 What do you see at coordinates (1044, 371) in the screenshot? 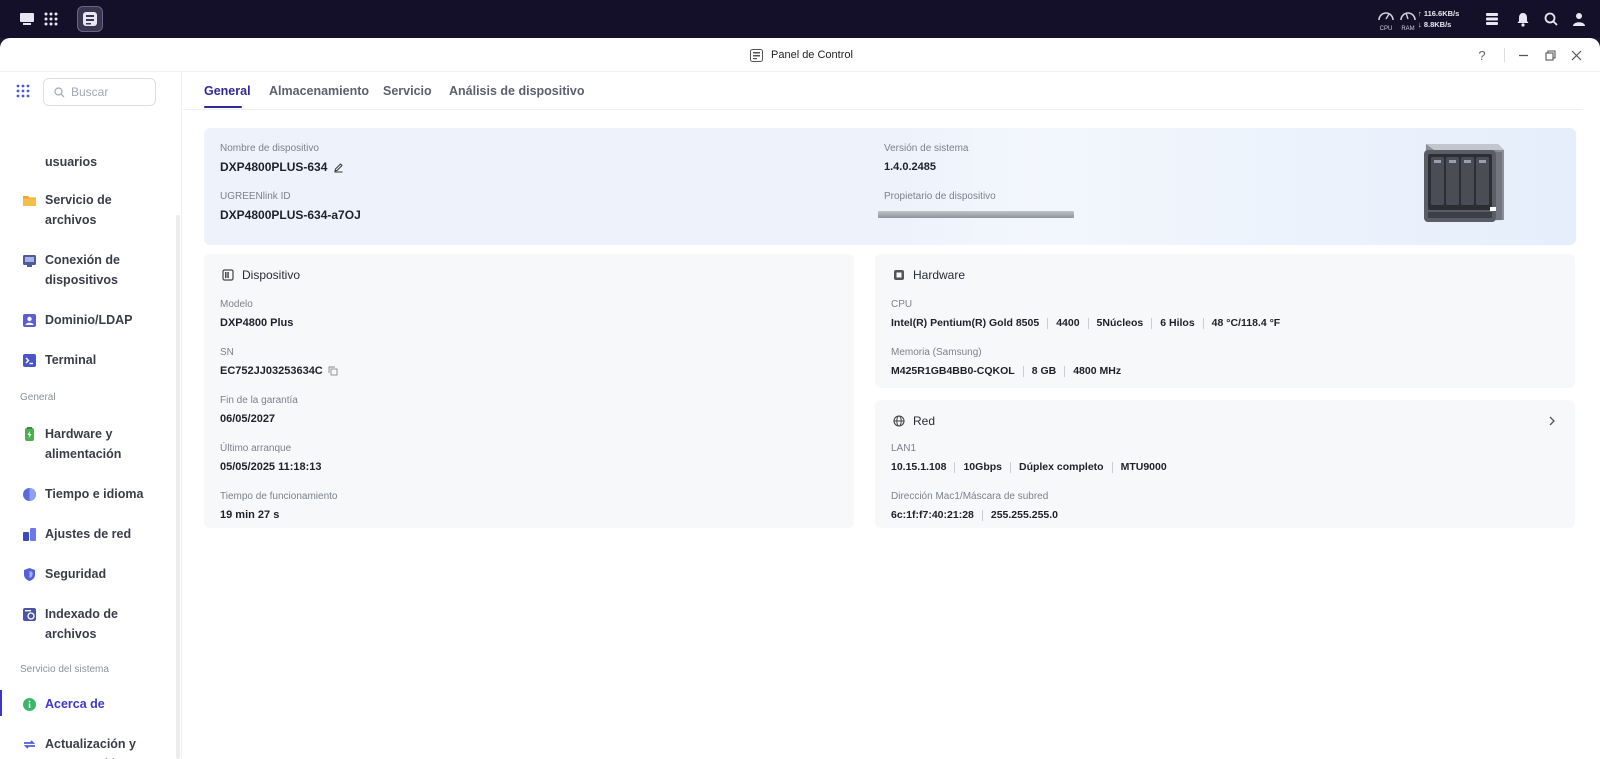
I see `memory-size: 8 GB` at bounding box center [1044, 371].